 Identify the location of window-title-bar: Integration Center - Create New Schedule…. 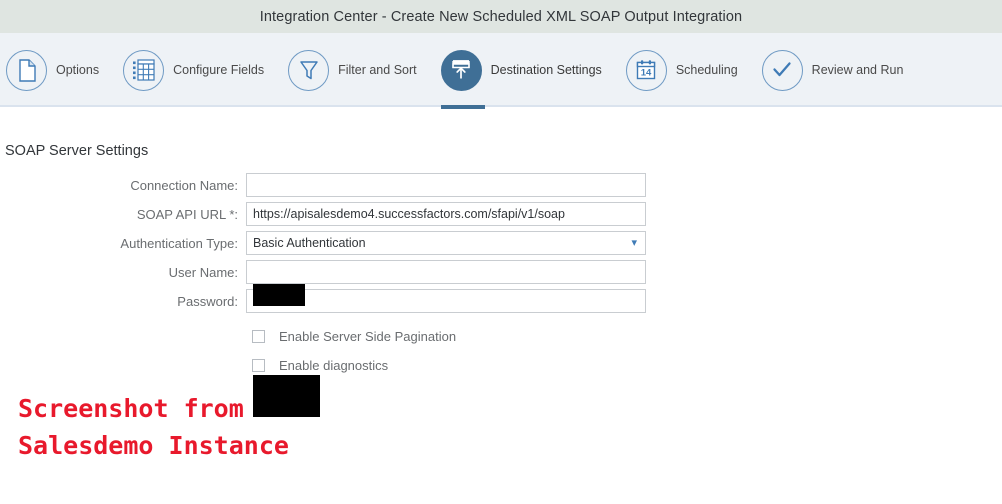
(501, 16).